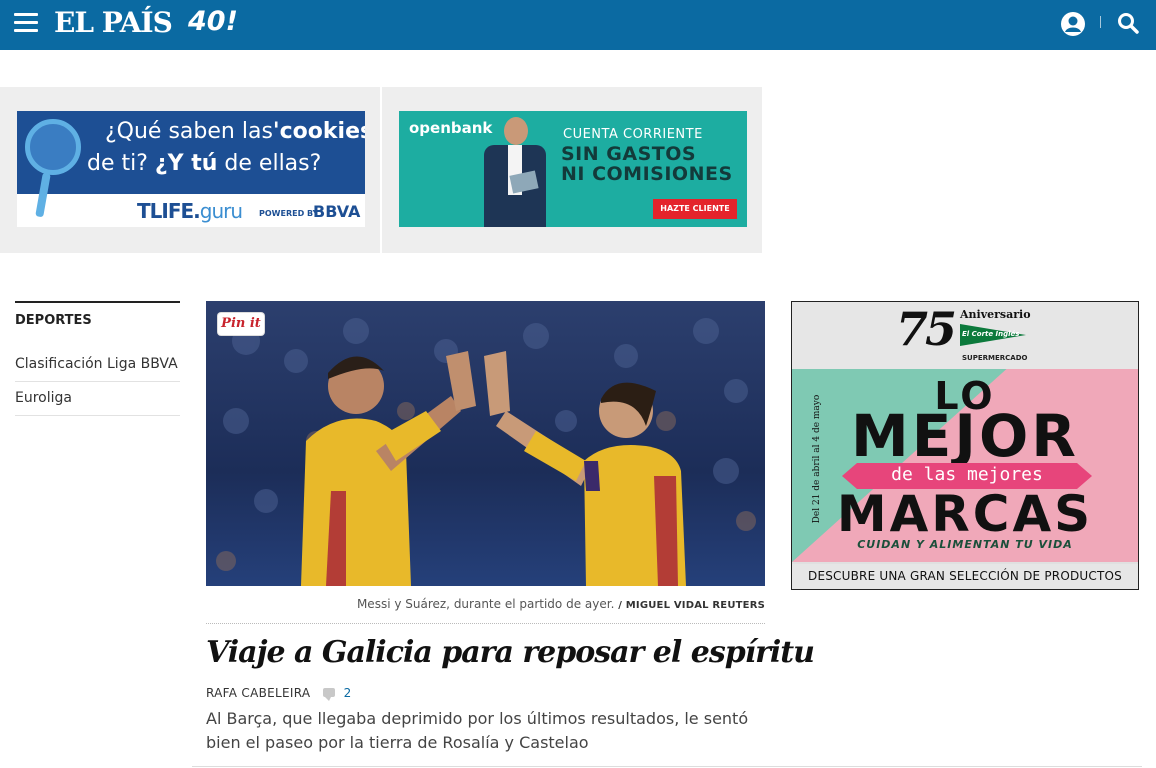  What do you see at coordinates (190, 211) in the screenshot?
I see `tlife-guru-logo: TLIFE.guru` at bounding box center [190, 211].